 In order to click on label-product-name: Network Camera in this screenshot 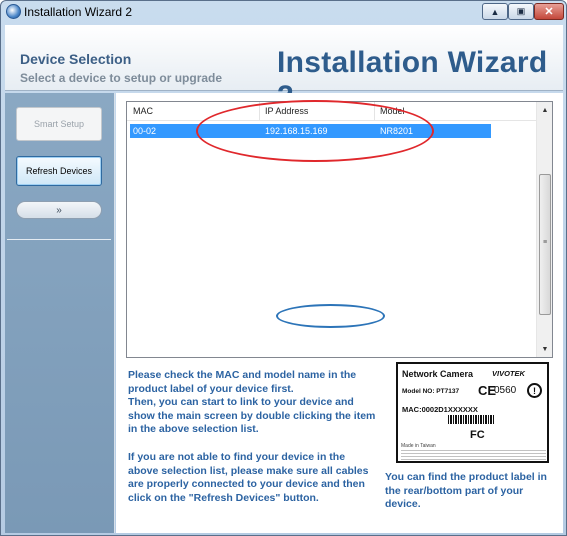, I will do `click(438, 374)`.